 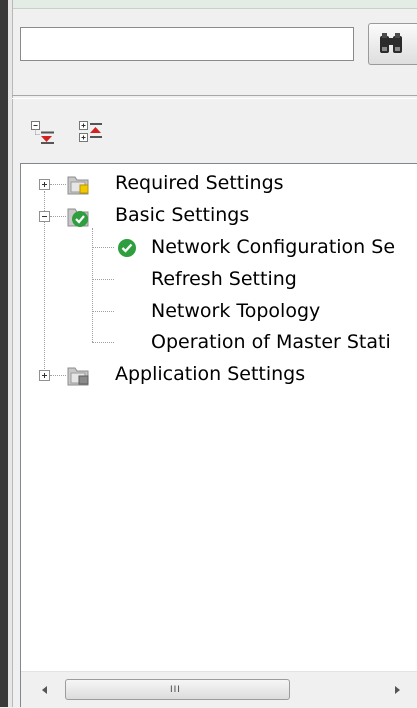 What do you see at coordinates (271, 342) in the screenshot?
I see `tree-item-operation-of-master-station: Operation of Master Stati` at bounding box center [271, 342].